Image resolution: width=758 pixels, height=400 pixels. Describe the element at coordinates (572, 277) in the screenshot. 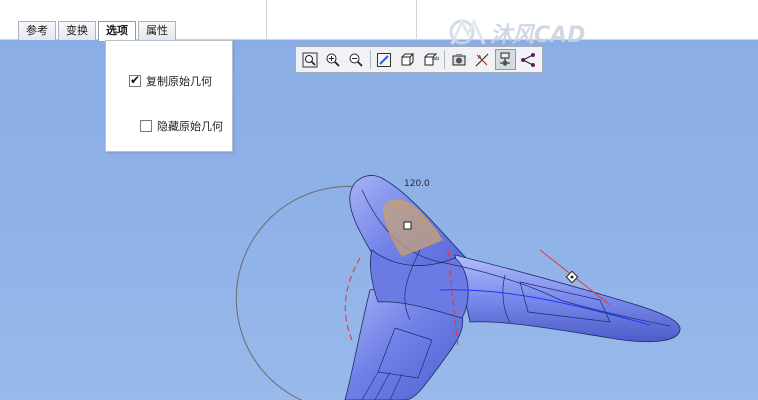

I see `drag-handle-diamond` at that location.